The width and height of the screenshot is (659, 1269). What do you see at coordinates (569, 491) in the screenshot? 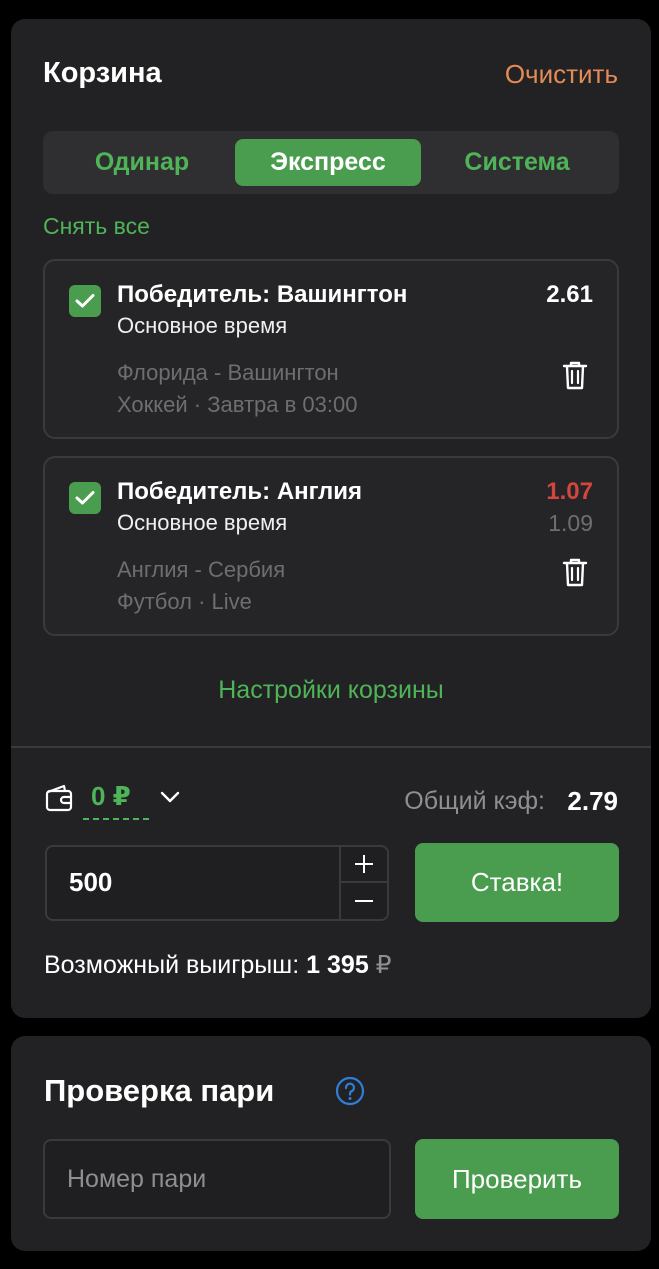
I see `bet-odds: 1.07` at bounding box center [569, 491].